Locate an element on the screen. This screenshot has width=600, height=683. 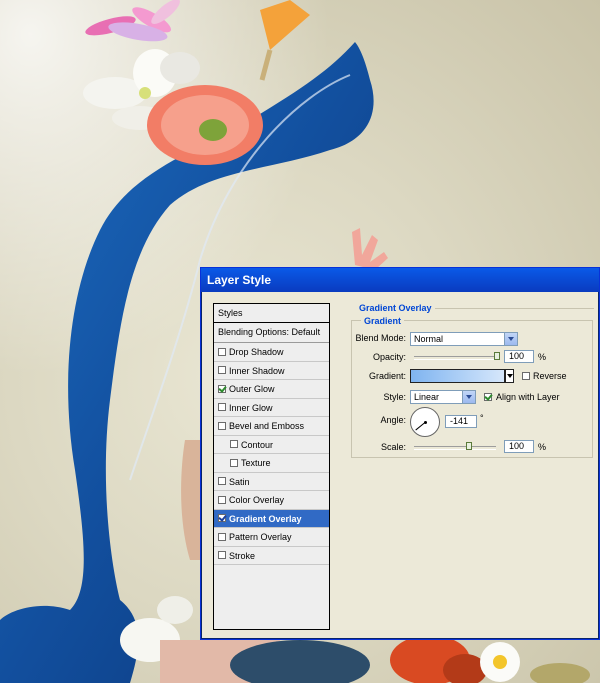
style-item-label: Contour is located at coordinates (257, 444).